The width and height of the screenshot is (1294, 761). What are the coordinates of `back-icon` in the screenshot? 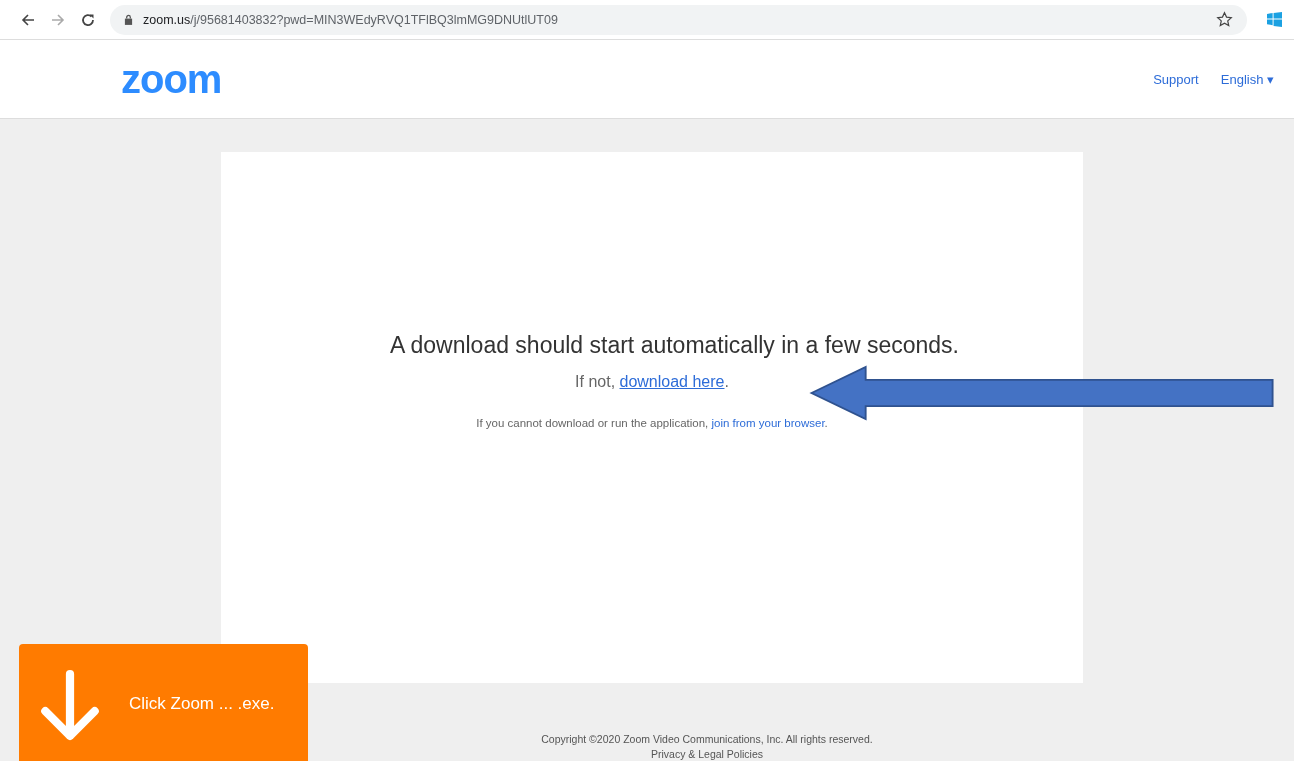 It's located at (28, 19).